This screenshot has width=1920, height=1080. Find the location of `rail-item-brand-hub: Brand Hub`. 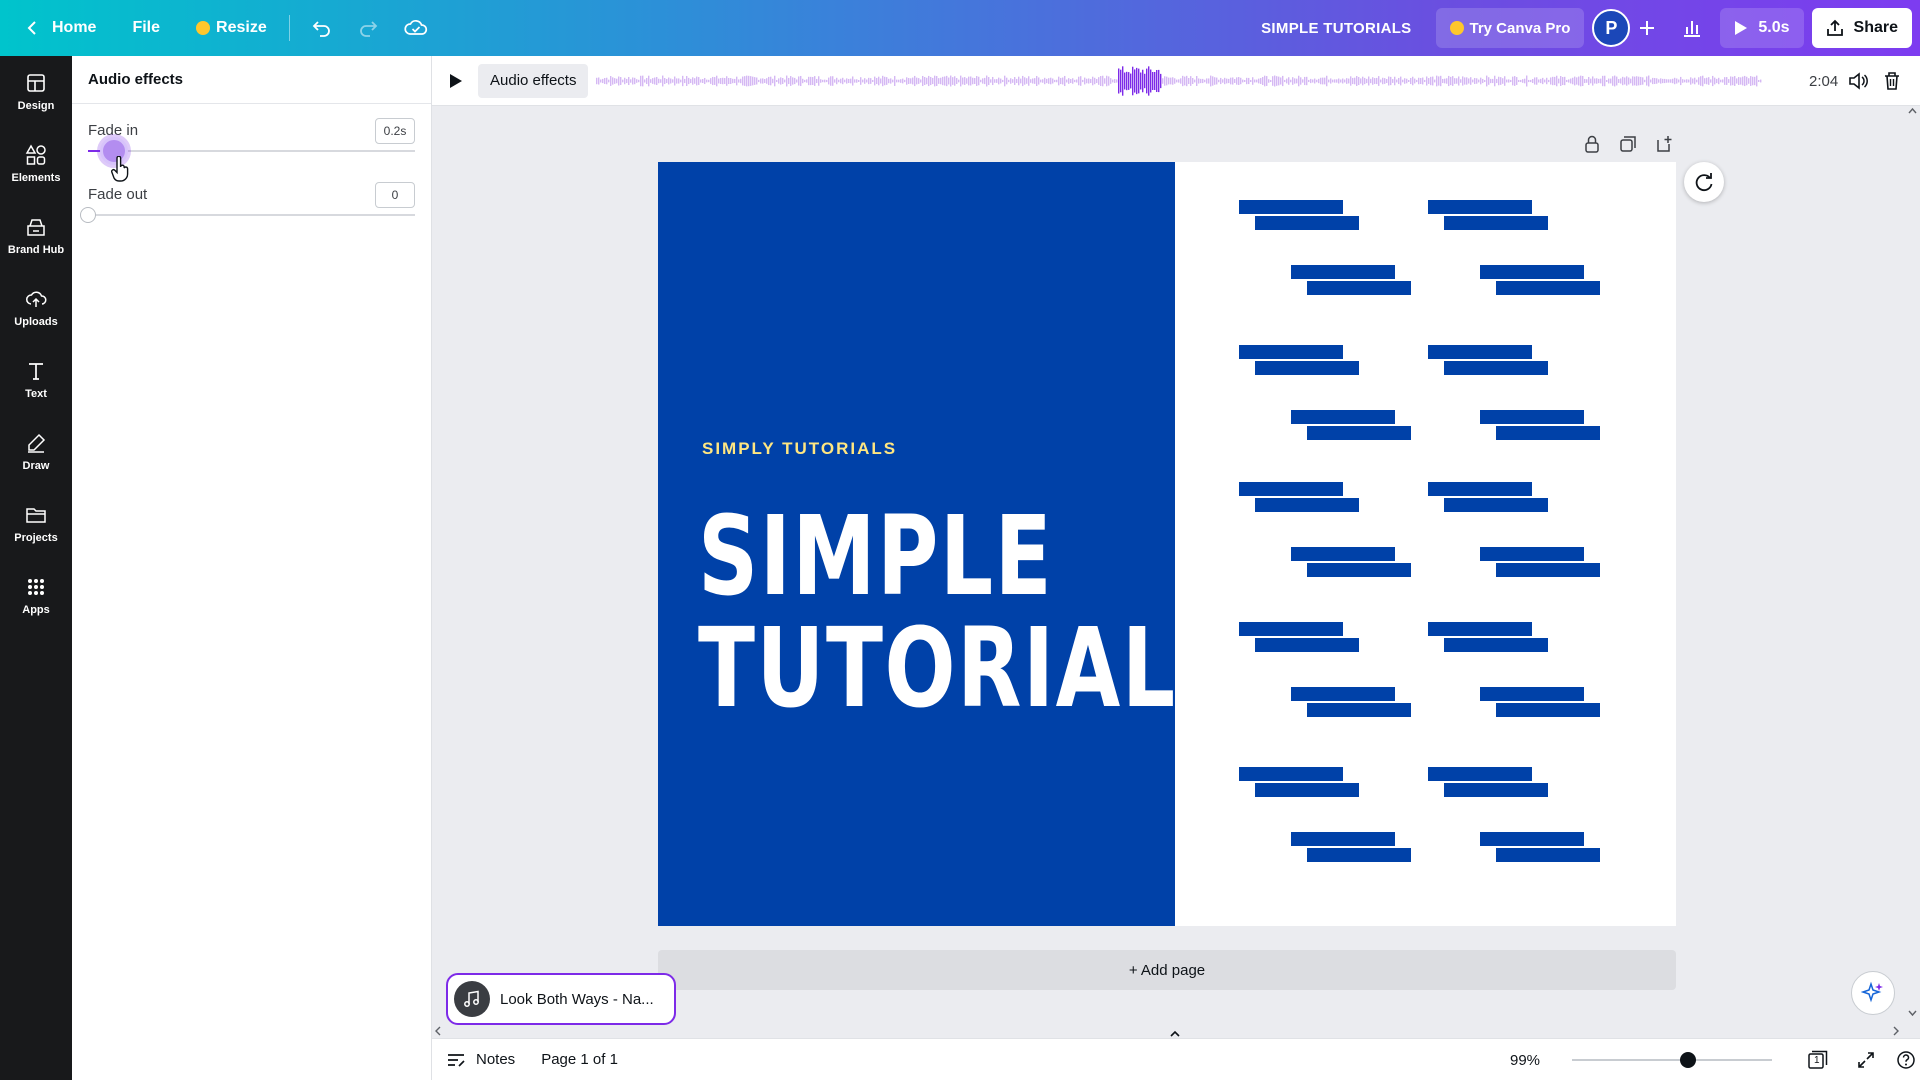

rail-item-brand-hub: Brand Hub is located at coordinates (36, 236).